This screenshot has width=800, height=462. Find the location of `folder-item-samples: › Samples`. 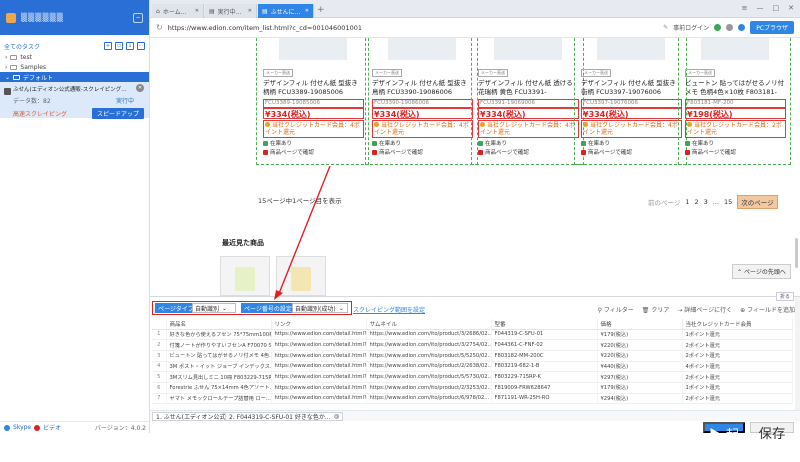

folder-item-samples: › Samples is located at coordinates (74, 67).